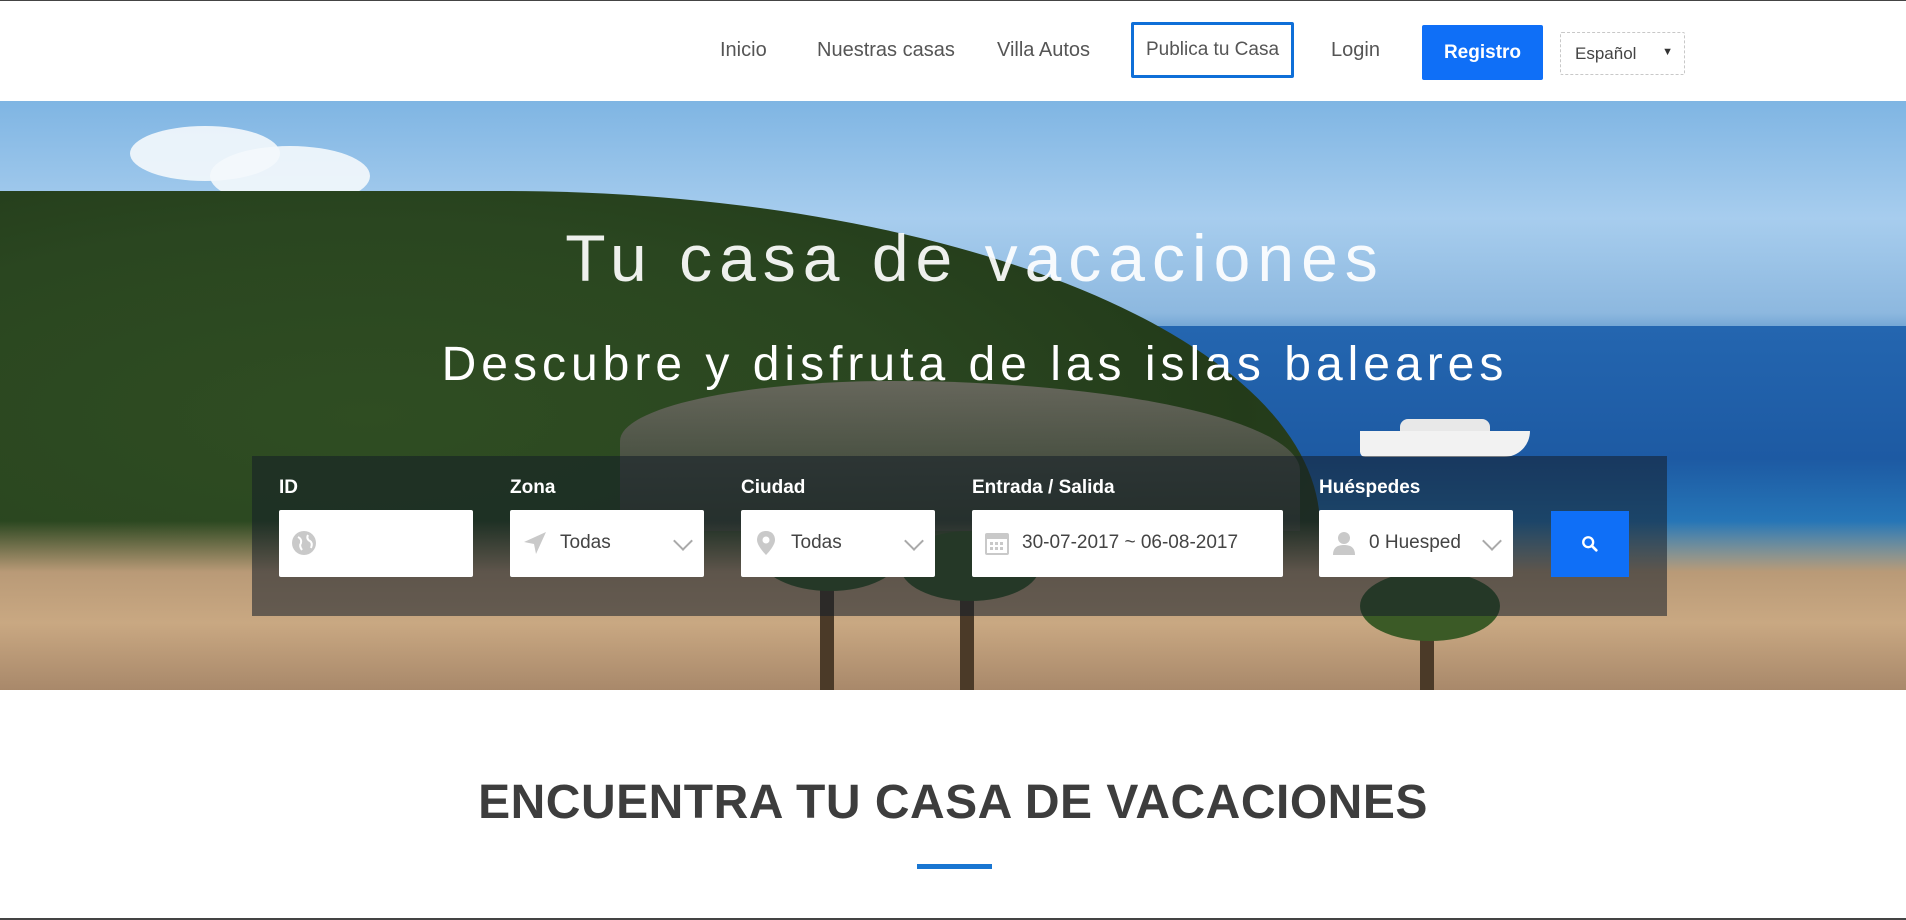  I want to click on dates-value: 30-07-2017 ~ 06-08-2017, so click(1130, 542).